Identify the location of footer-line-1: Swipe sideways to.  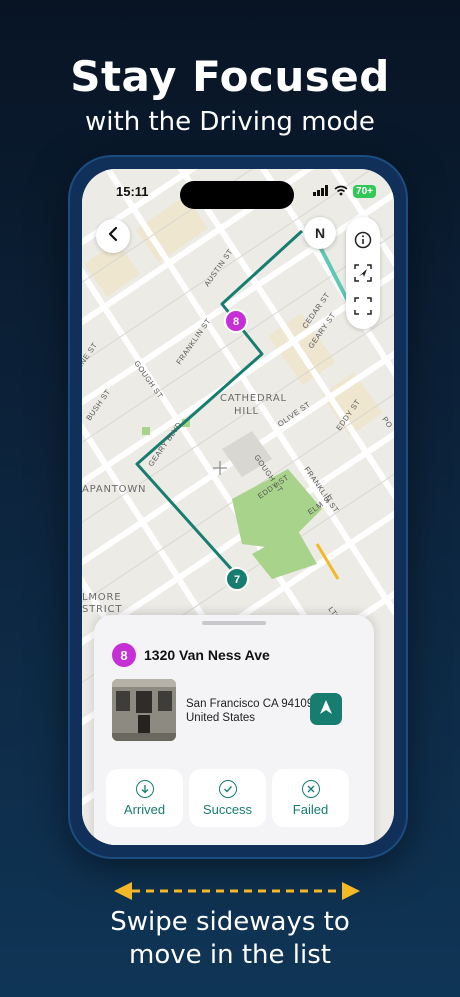
(230, 922).